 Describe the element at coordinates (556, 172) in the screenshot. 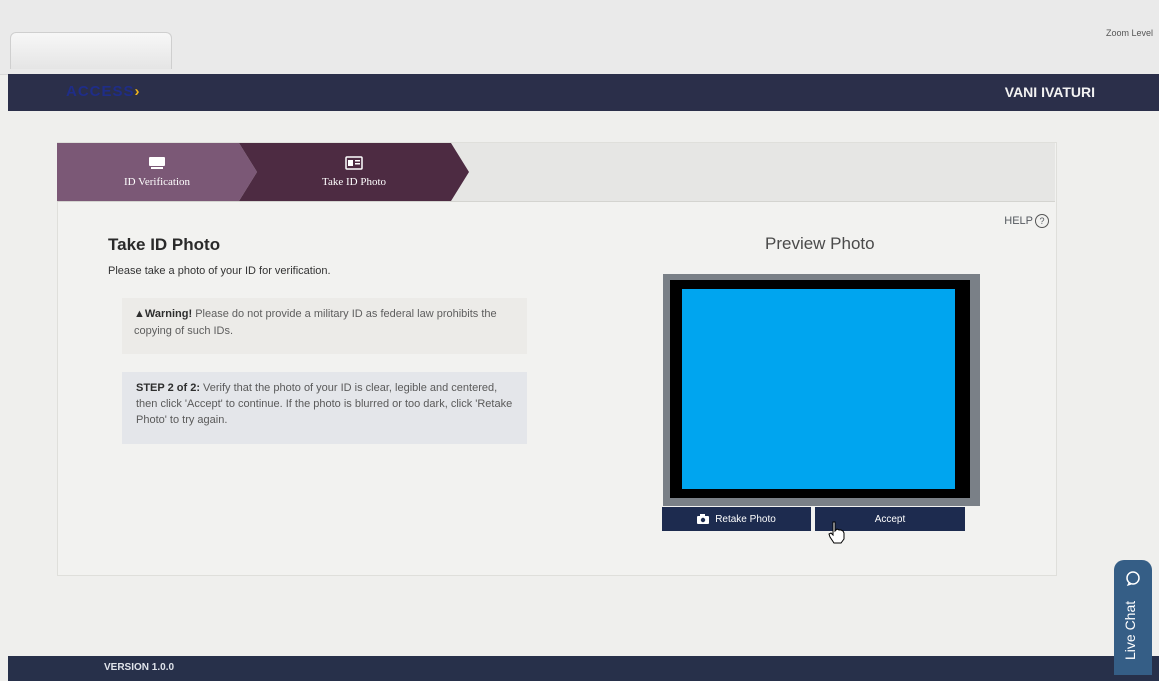

I see `stepper: ID Verification Take ID Photo` at that location.